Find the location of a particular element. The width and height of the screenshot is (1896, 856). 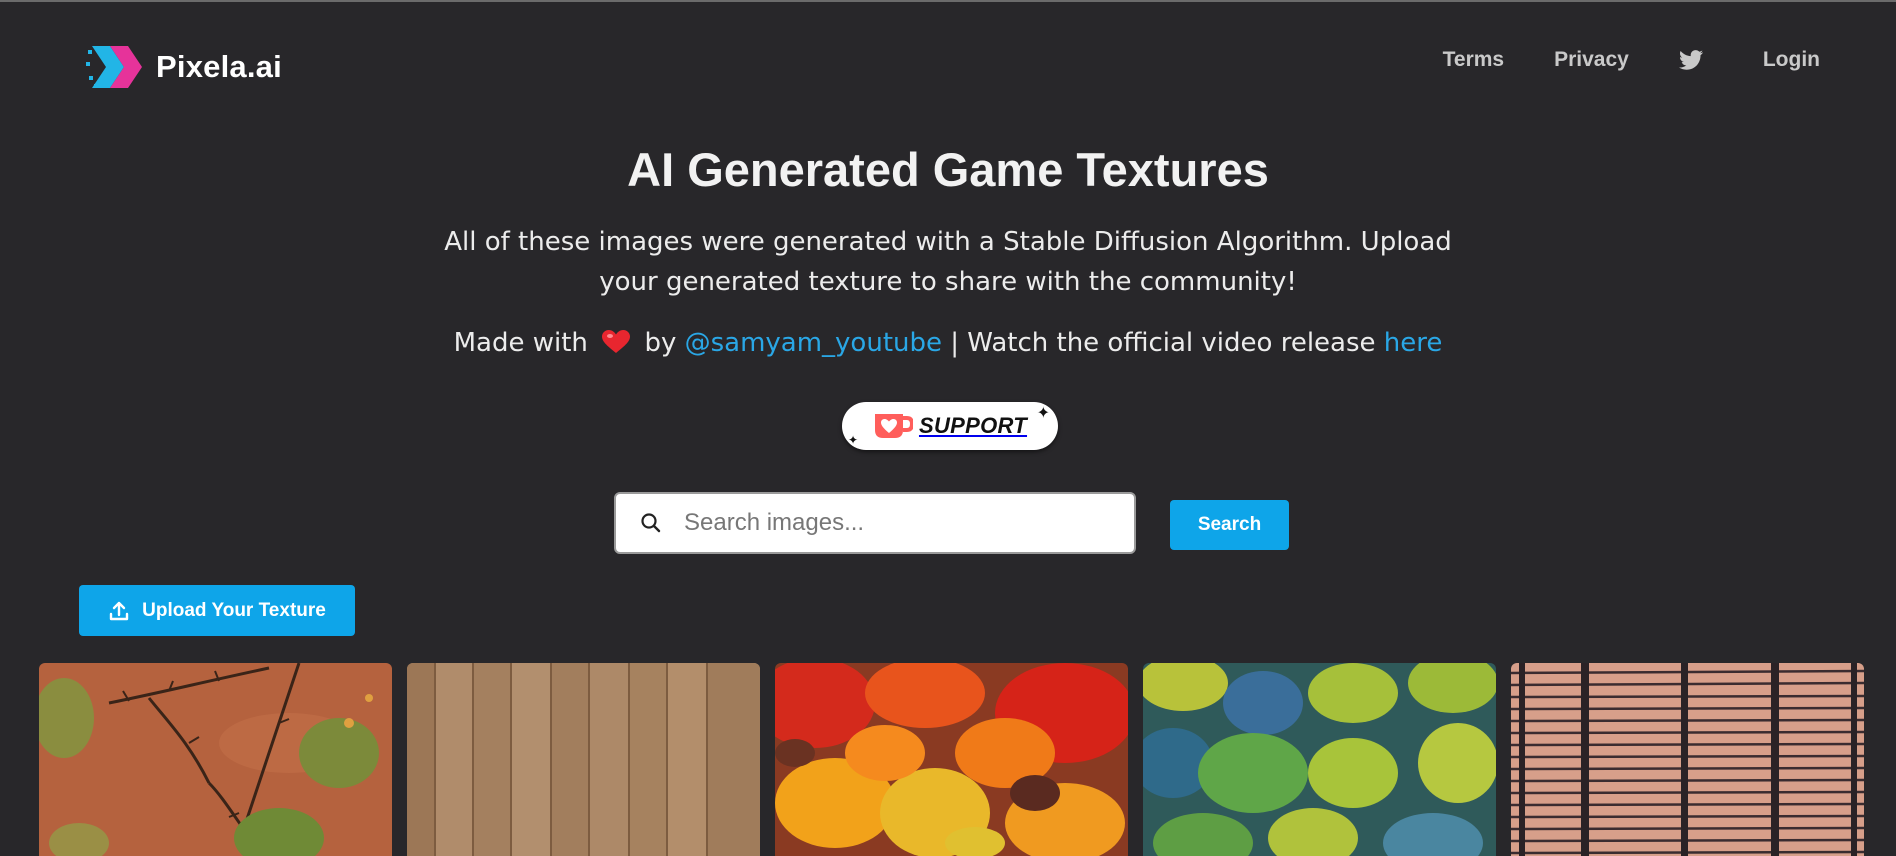

search-icon is located at coordinates (651, 523).